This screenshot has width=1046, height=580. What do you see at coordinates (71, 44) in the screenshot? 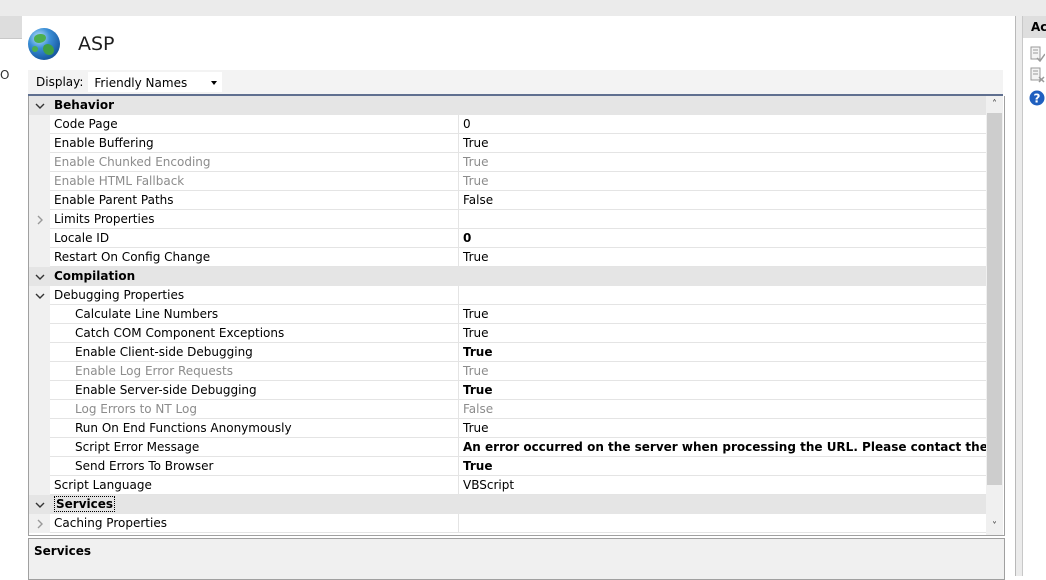
I see `feature-header: ASP` at bounding box center [71, 44].